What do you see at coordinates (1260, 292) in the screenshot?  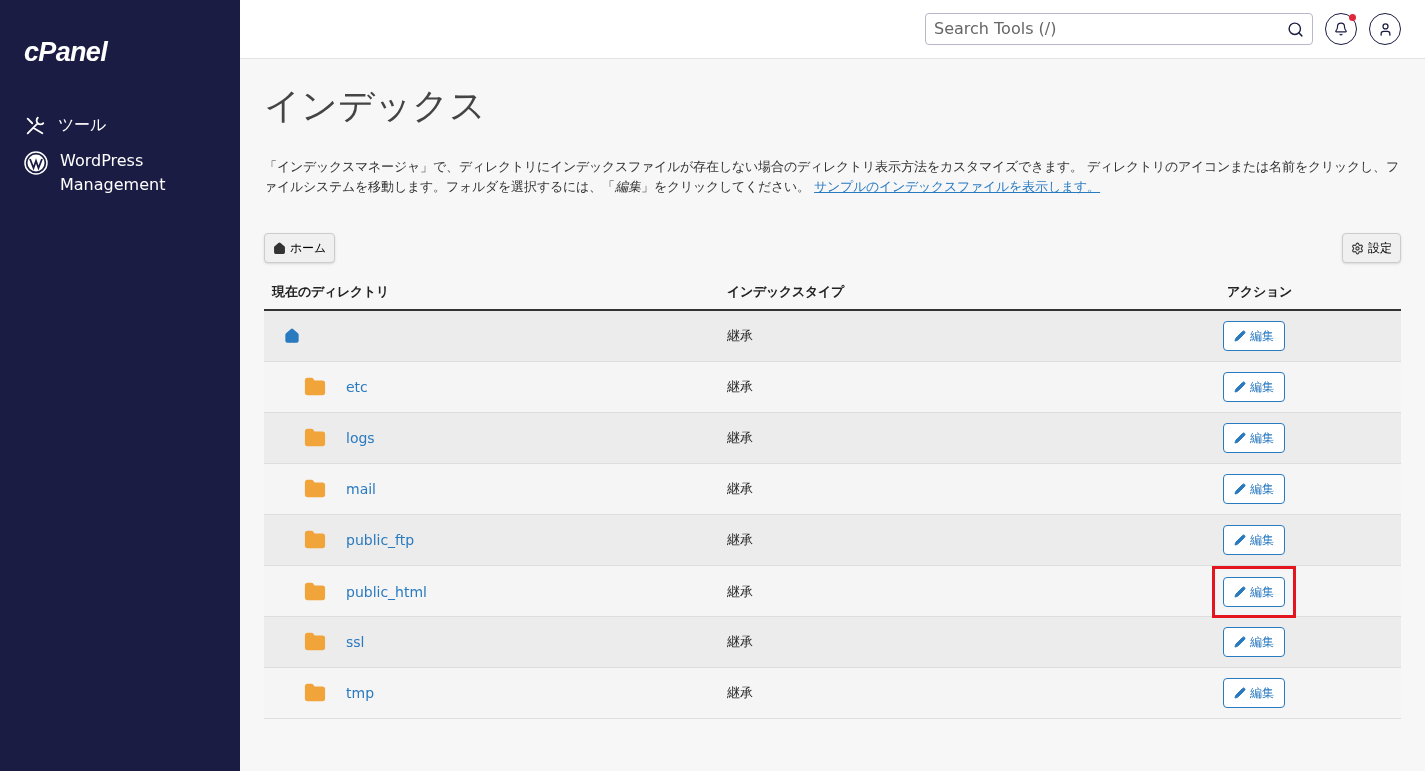 I see `column-header: アクション` at bounding box center [1260, 292].